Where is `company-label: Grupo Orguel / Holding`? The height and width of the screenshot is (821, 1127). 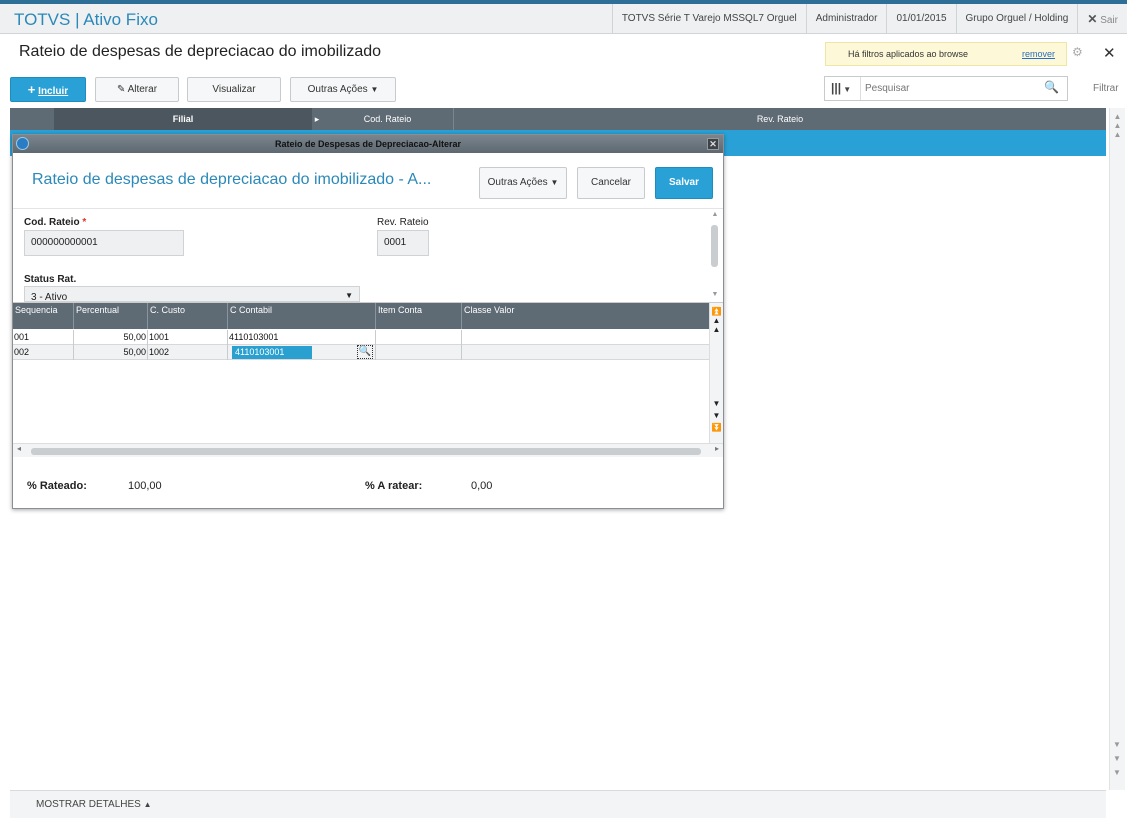
company-label: Grupo Orguel / Holding is located at coordinates (1016, 19).